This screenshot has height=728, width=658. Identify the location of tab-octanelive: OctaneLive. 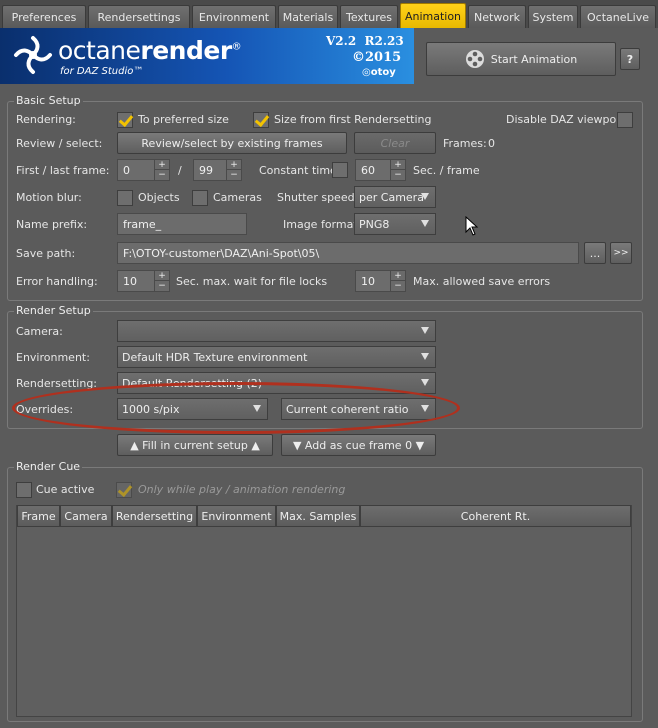
(618, 16).